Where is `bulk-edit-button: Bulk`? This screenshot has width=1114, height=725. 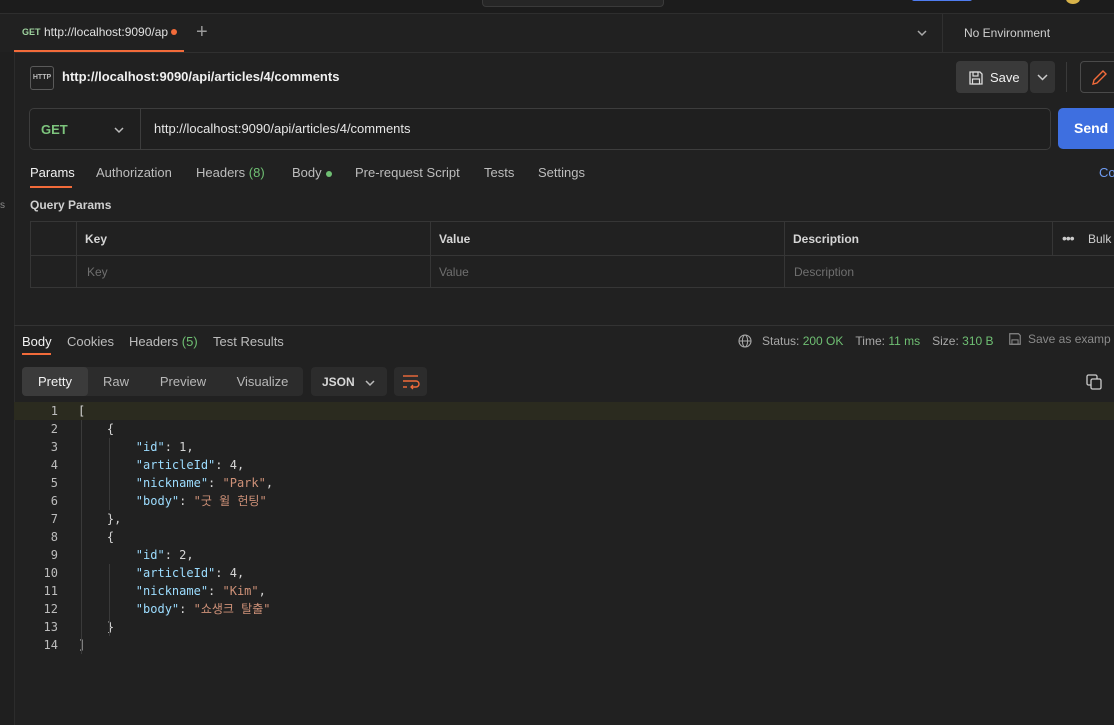
bulk-edit-button: Bulk is located at coordinates (1099, 239).